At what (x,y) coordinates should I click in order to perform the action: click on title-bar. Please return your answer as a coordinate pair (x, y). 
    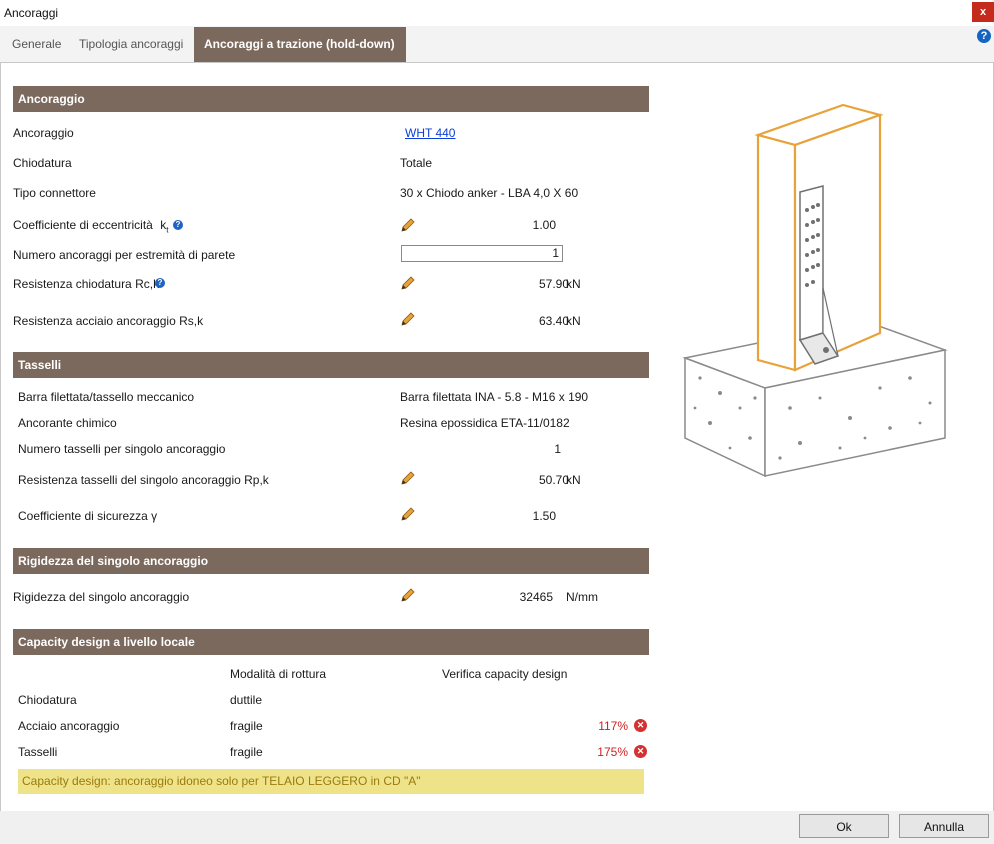
    Looking at the image, I should click on (497, 13).